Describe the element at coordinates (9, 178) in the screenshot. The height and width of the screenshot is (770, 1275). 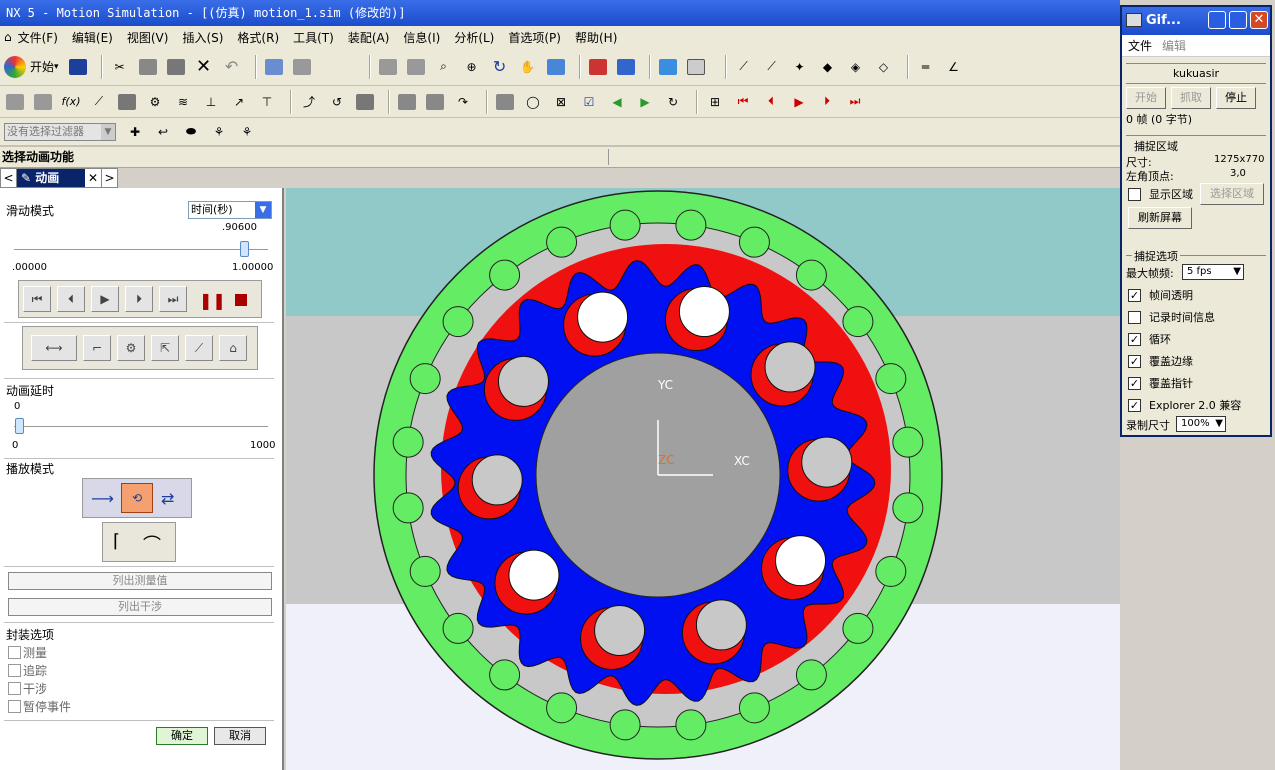
I see `tab-prev-icon: <` at that location.